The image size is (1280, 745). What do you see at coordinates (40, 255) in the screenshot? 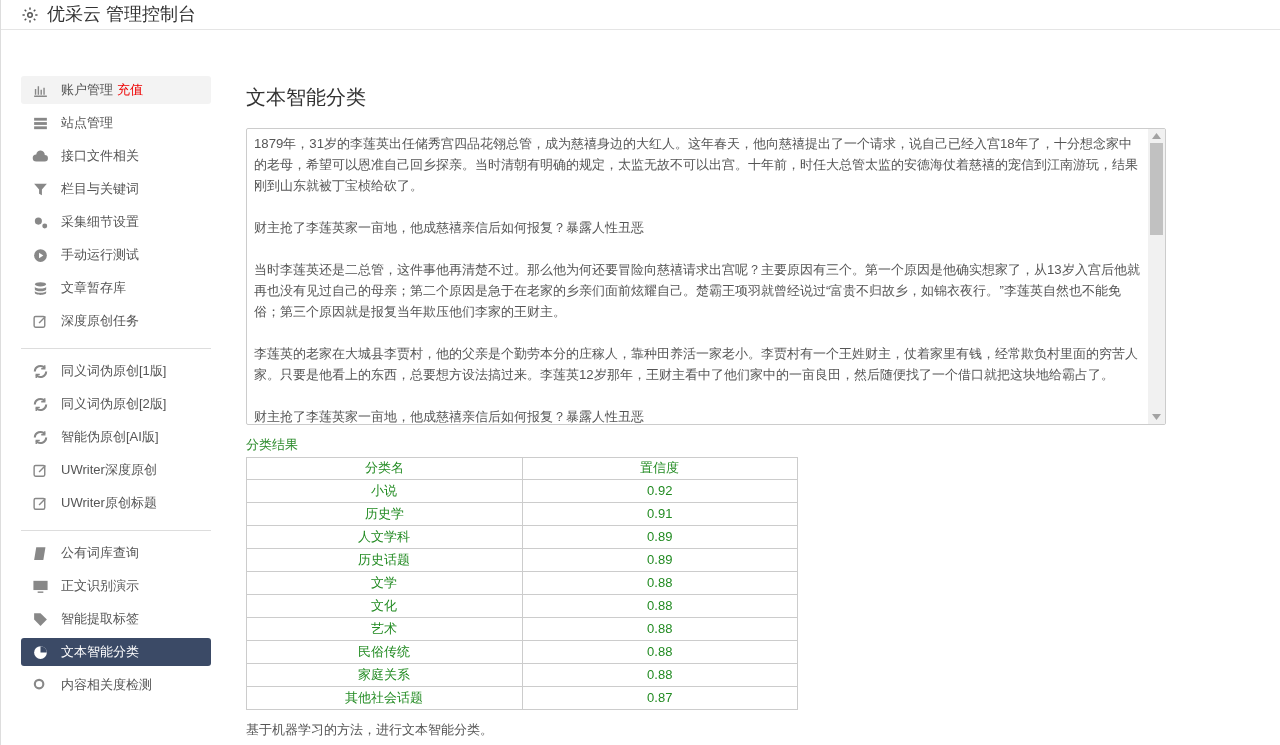
I see `play-icon` at bounding box center [40, 255].